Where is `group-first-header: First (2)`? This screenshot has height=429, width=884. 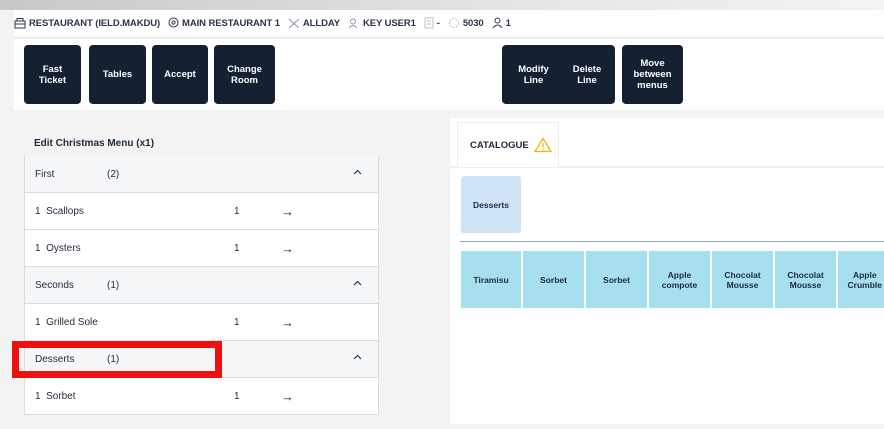
group-first-header: First (2) is located at coordinates (201, 174).